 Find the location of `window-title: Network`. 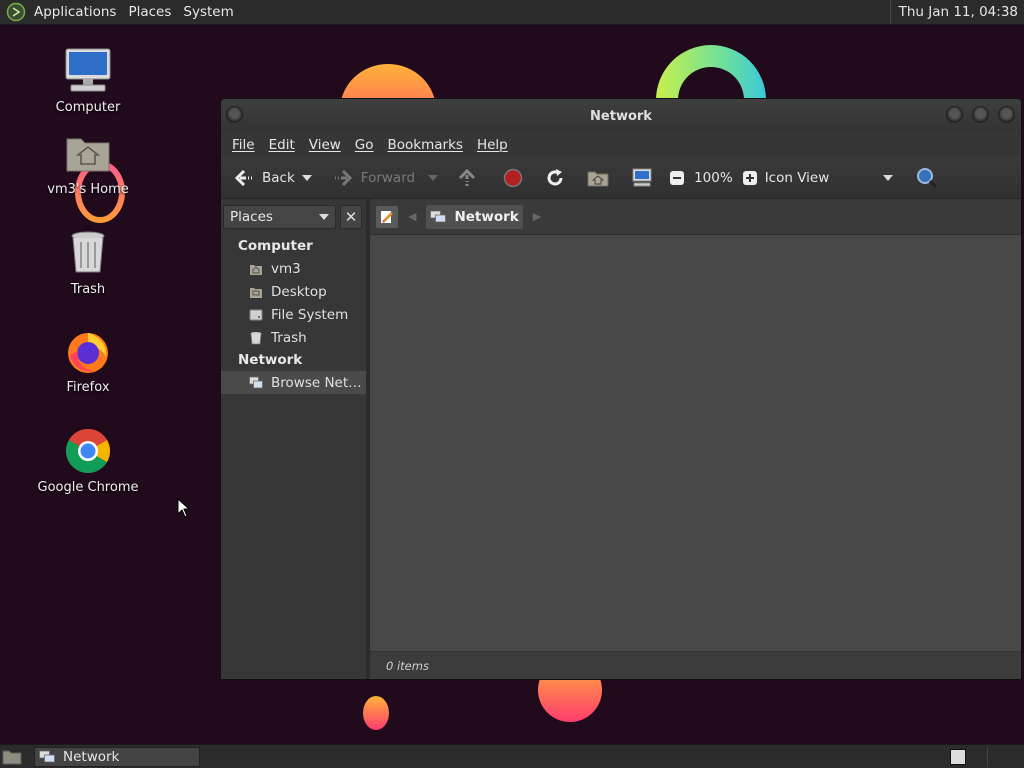

window-title: Network is located at coordinates (621, 116).